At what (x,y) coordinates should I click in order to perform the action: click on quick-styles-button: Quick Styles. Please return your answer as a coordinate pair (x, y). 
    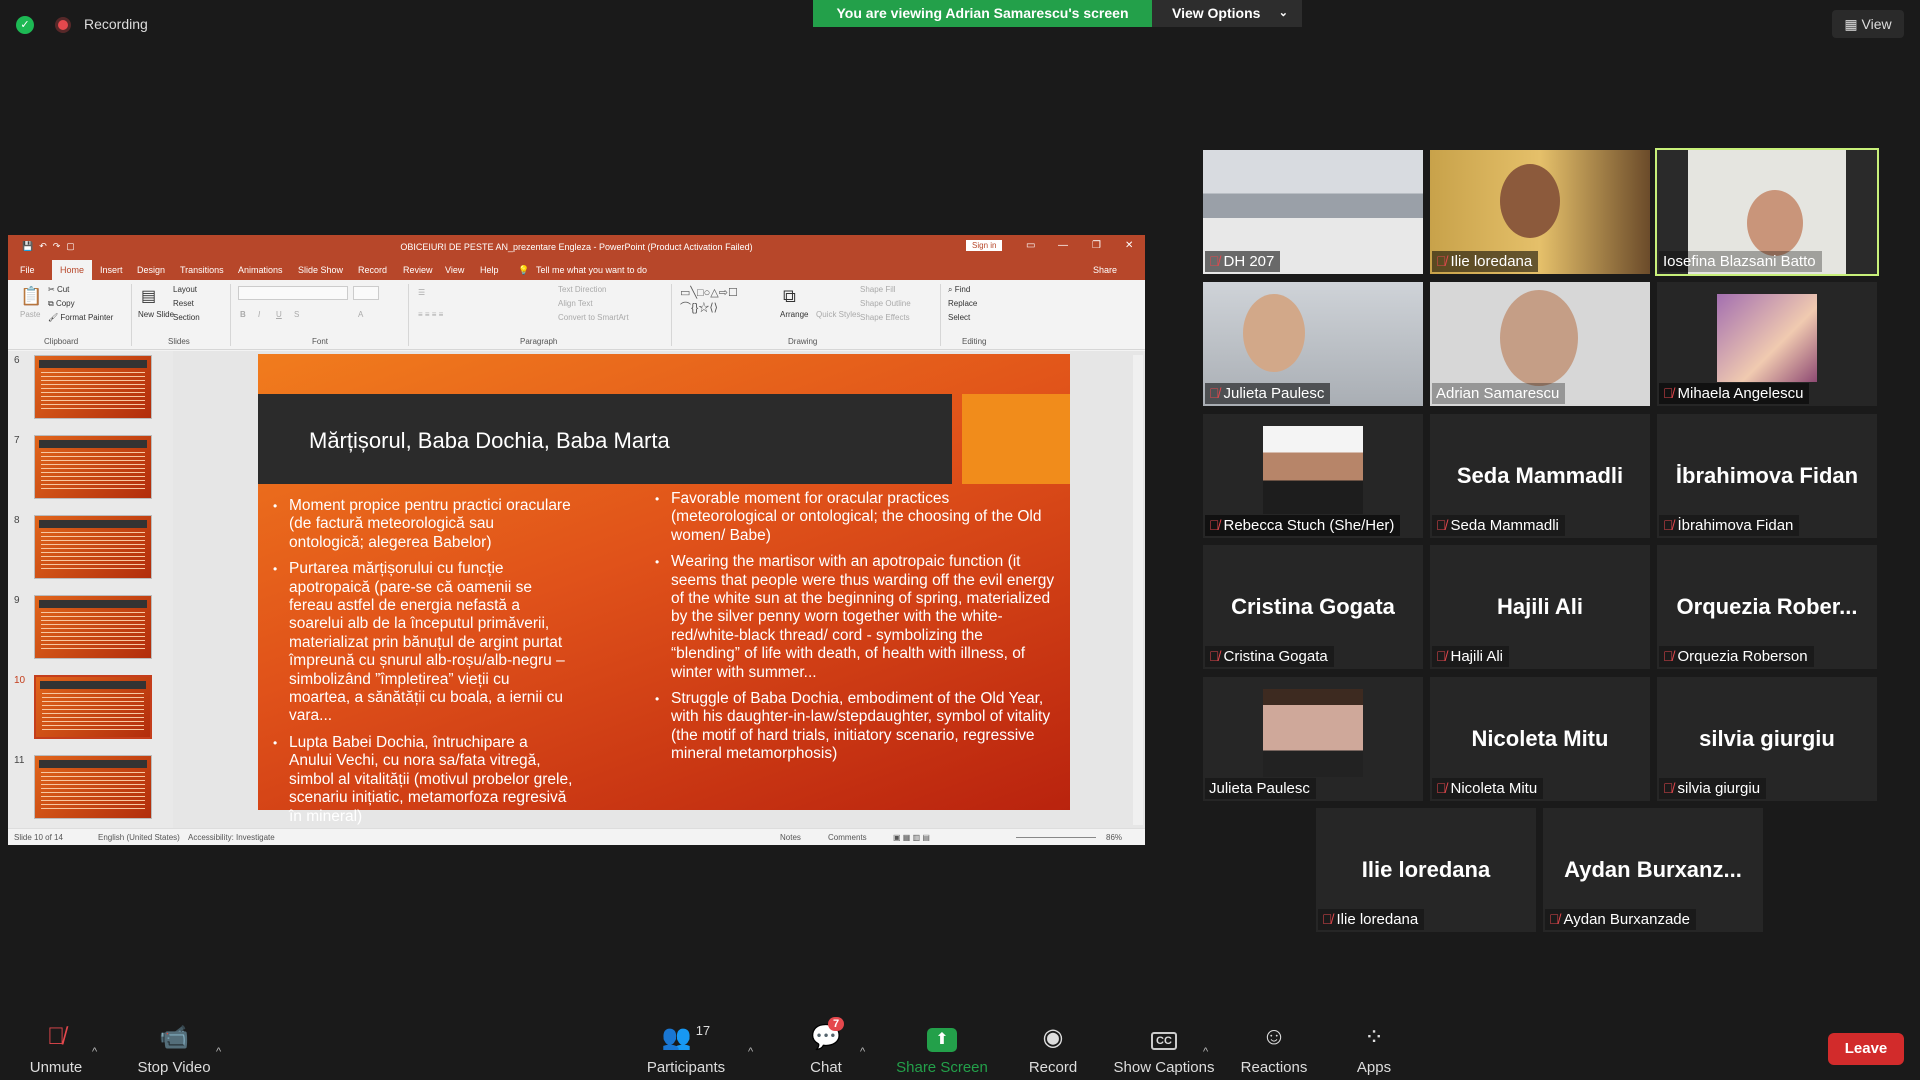
    Looking at the image, I should click on (838, 314).